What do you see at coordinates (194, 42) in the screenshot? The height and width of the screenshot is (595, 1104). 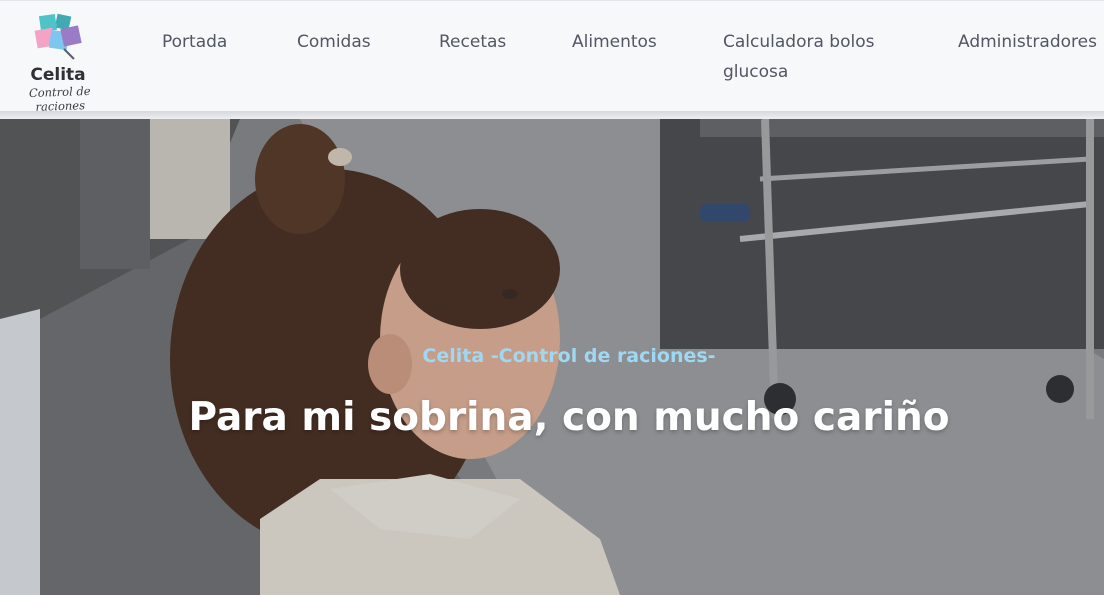 I see `nav-item-portada: Portada` at bounding box center [194, 42].